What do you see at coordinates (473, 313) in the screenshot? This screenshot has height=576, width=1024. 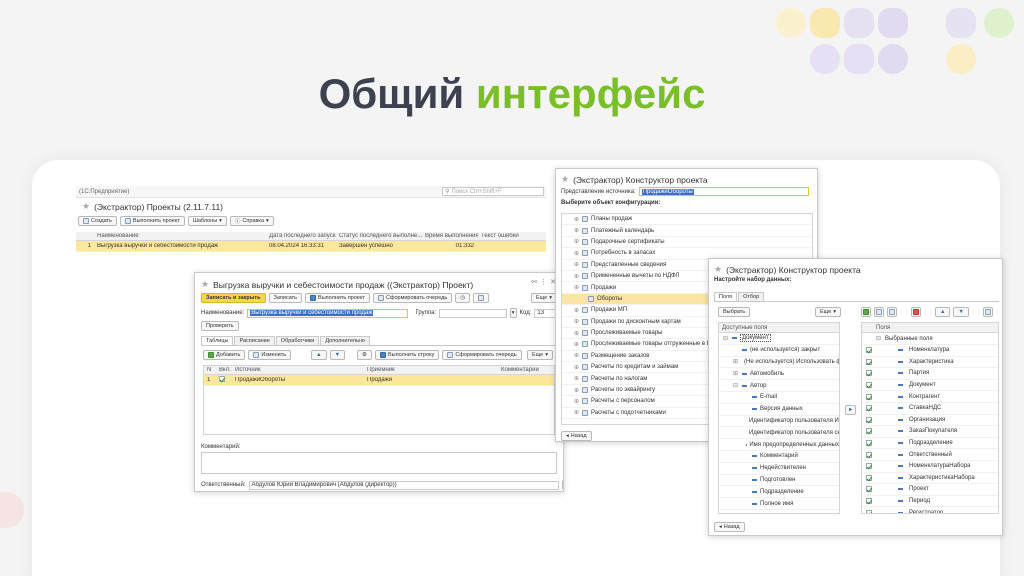 I see `group-field` at bounding box center [473, 313].